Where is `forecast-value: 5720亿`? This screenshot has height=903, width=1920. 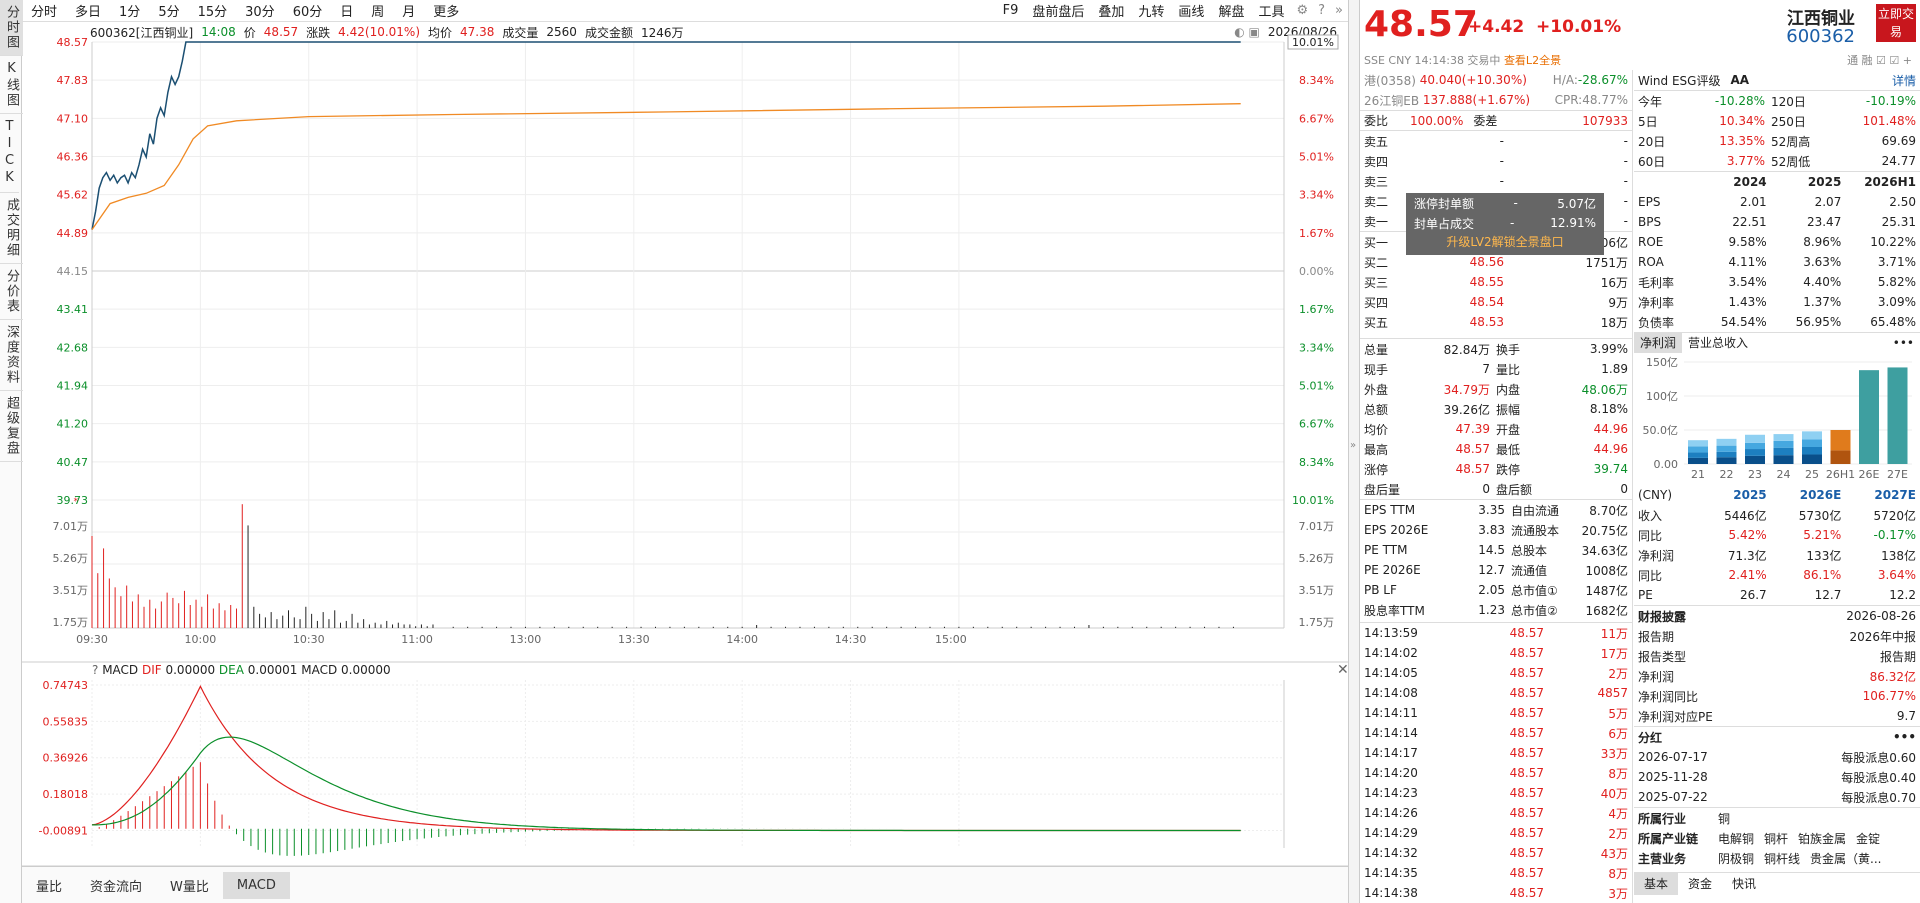 forecast-value: 5720亿 is located at coordinates (1894, 515).